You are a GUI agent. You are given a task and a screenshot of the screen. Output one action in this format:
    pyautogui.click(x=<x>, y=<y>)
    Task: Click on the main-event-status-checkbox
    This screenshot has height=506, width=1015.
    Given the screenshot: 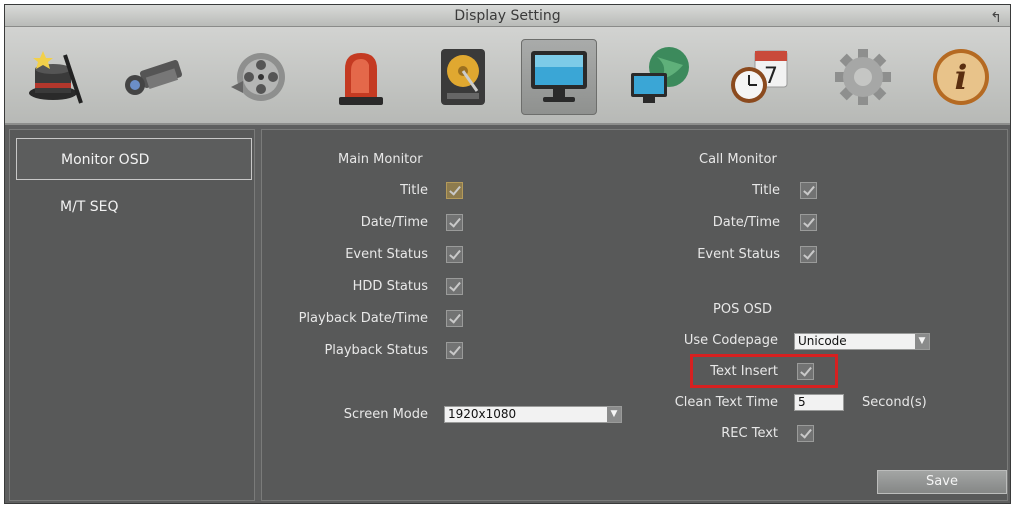 What is the action you would take?
    pyautogui.click(x=454, y=254)
    